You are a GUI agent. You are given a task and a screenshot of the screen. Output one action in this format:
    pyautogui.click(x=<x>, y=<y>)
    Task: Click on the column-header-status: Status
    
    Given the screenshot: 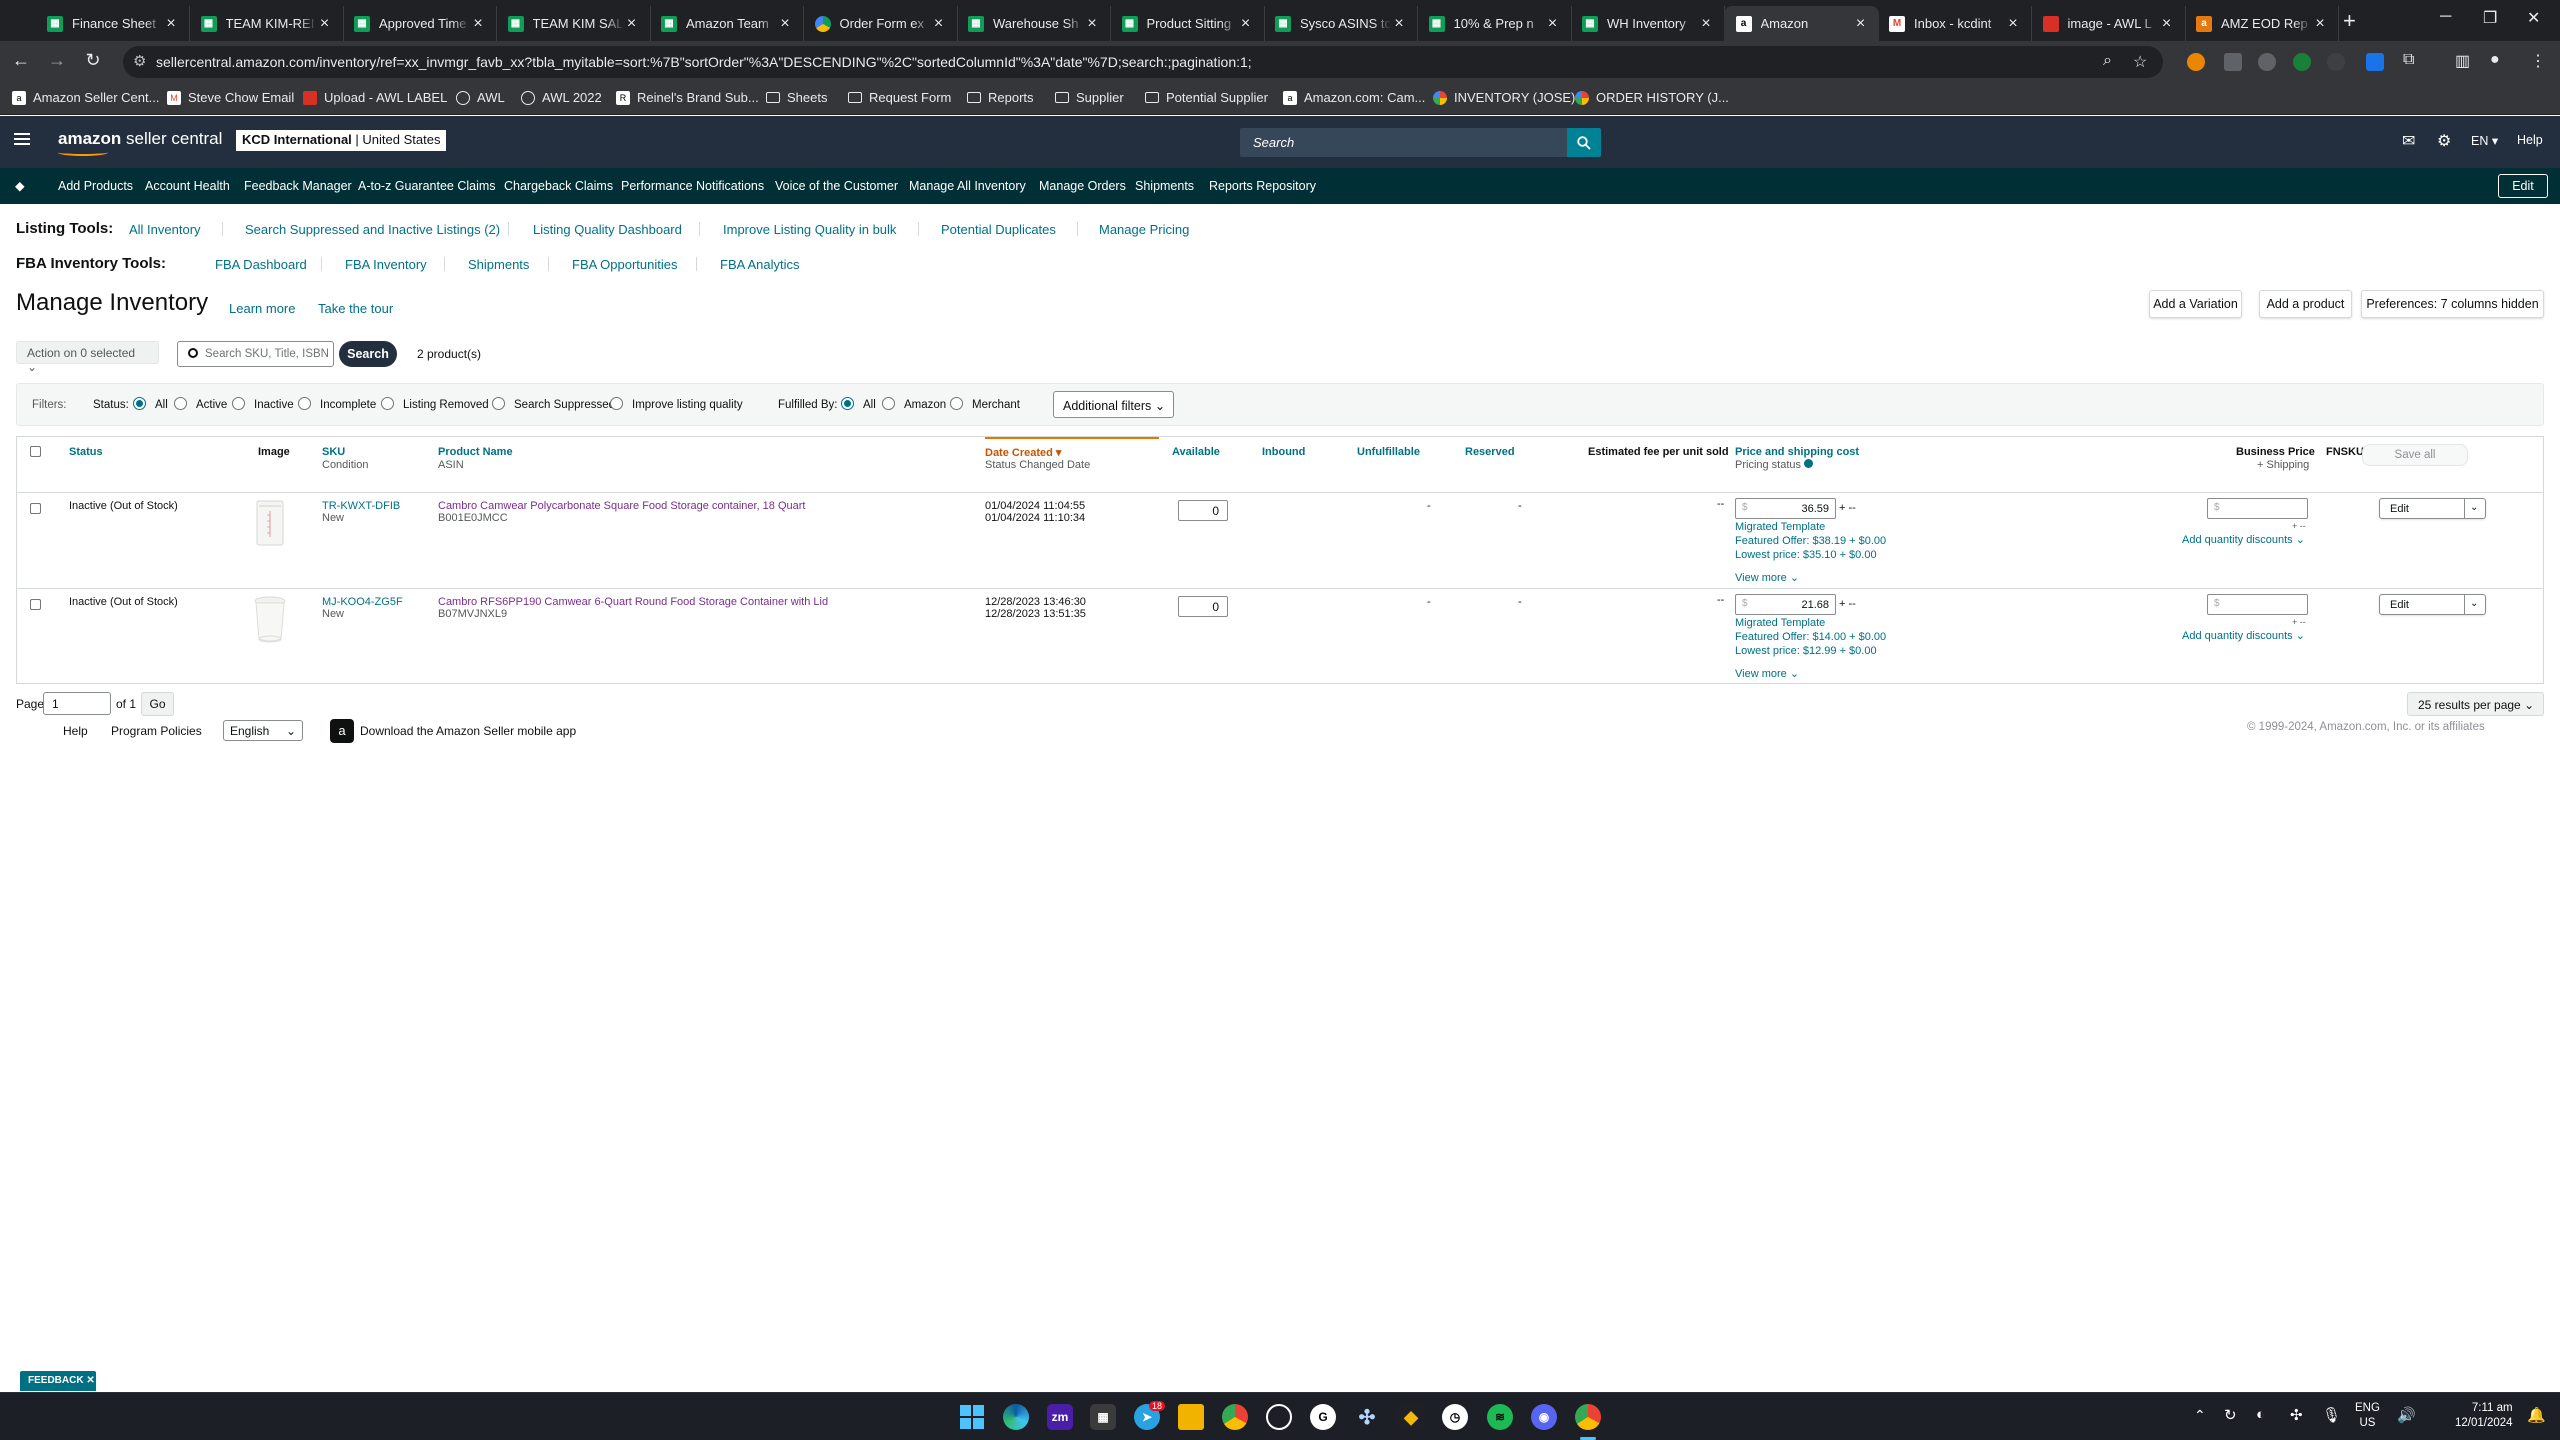 What is the action you would take?
    pyautogui.click(x=86, y=452)
    